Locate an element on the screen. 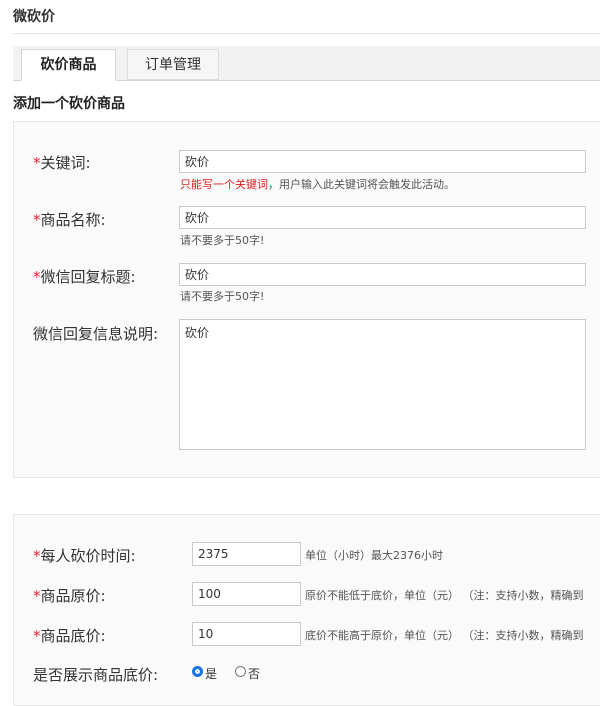  section-title: 添加一个砍价商品 is located at coordinates (69, 104).